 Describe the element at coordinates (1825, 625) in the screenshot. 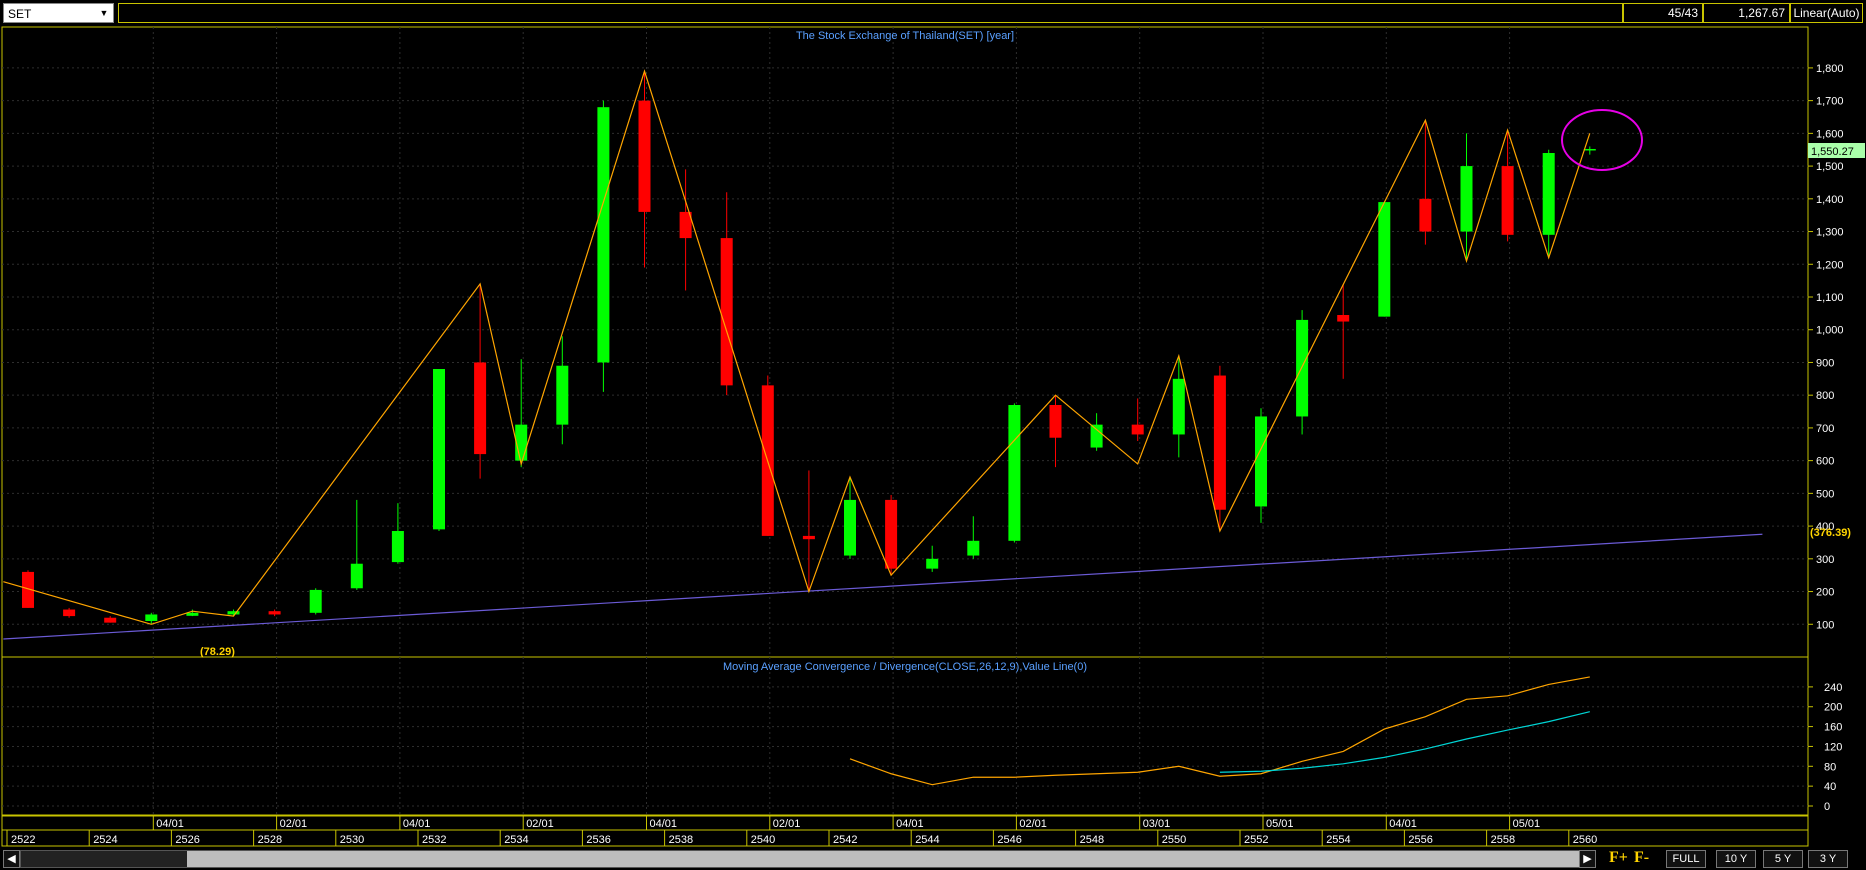

I see `y-tick-label: 100` at that location.